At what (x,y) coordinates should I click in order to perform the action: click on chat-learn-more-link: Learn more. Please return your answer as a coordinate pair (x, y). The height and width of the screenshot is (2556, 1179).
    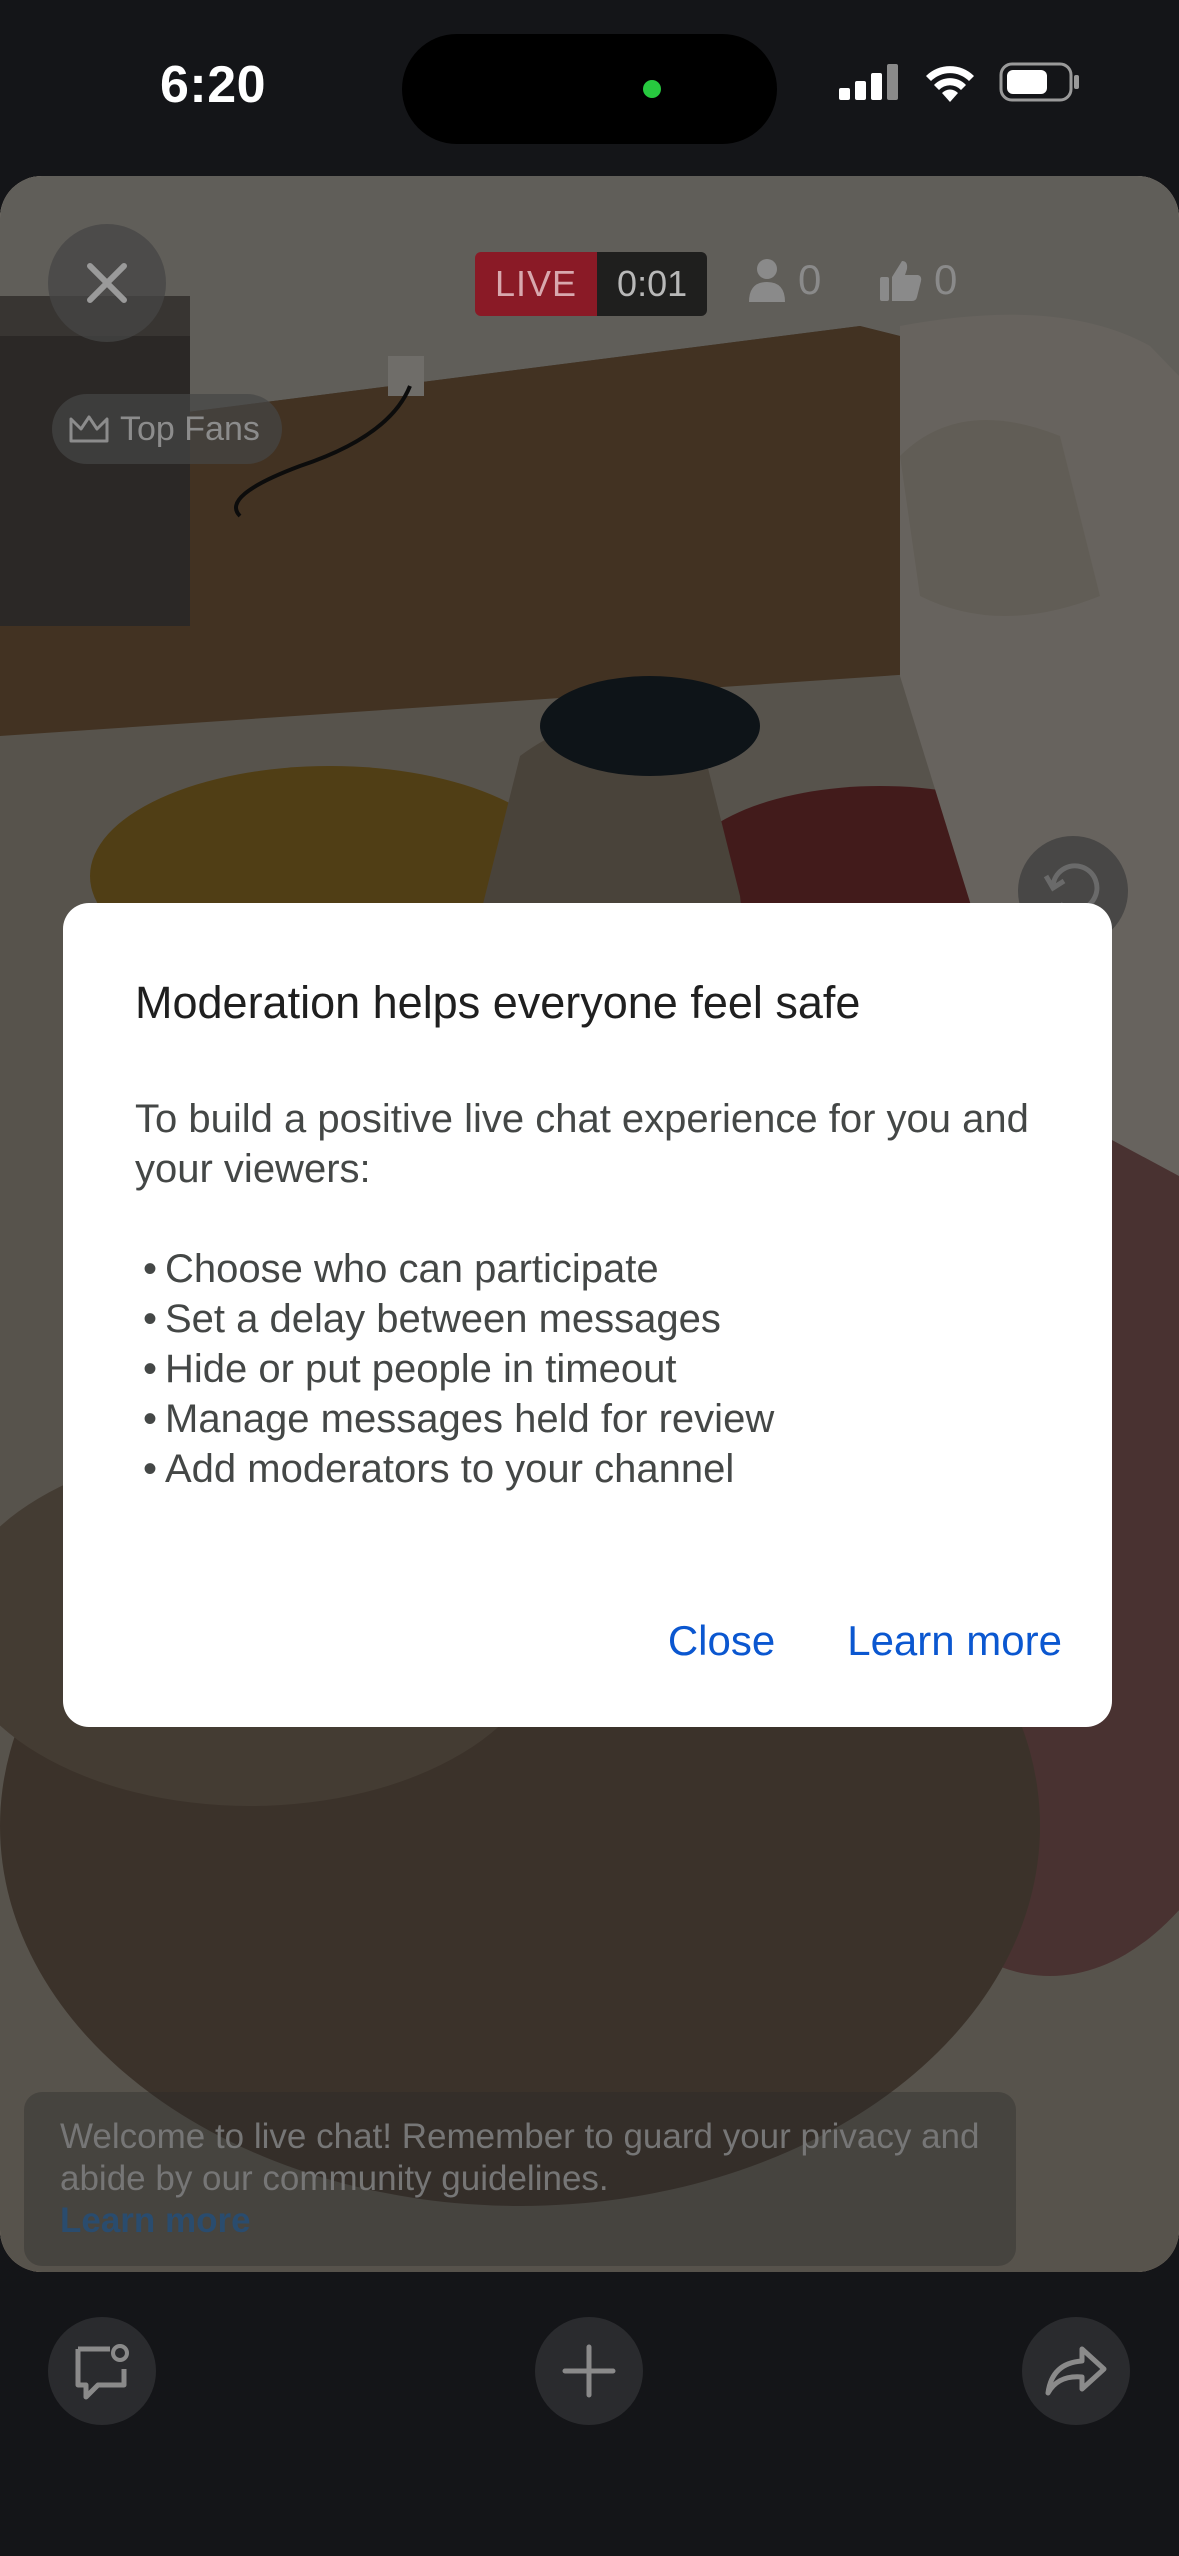
    Looking at the image, I should click on (520, 2221).